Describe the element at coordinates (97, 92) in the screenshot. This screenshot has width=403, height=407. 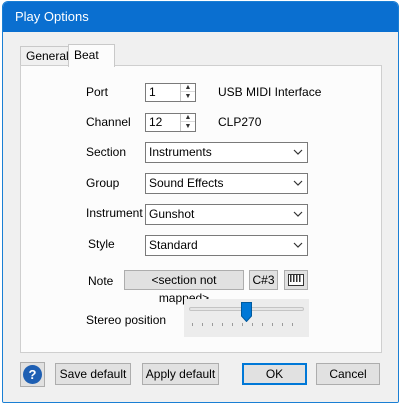
I see `port-label: Port` at that location.